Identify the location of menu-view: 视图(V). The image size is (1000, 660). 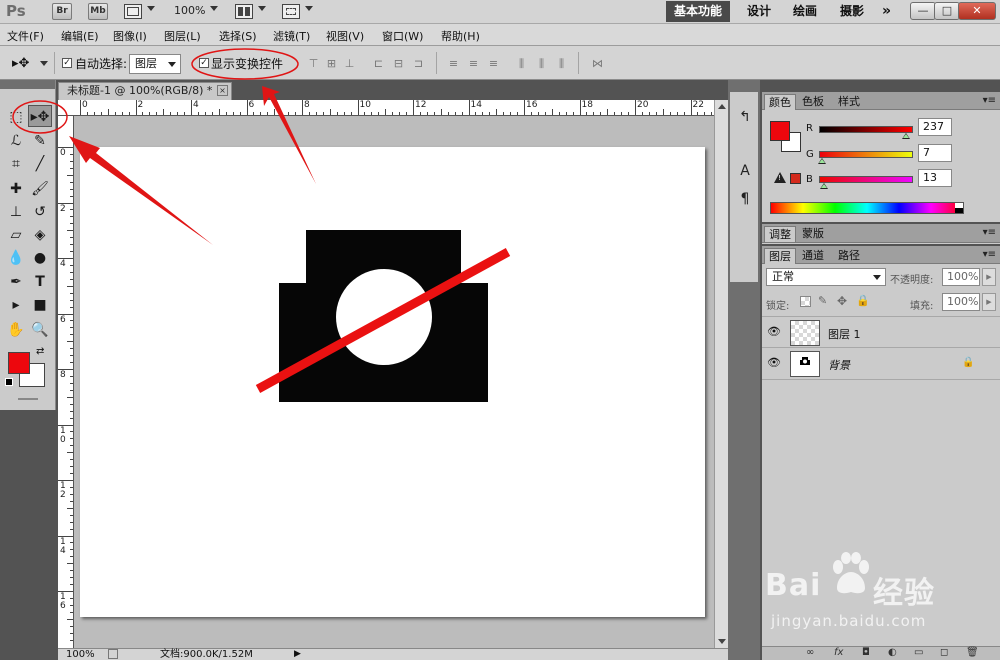
(345, 36).